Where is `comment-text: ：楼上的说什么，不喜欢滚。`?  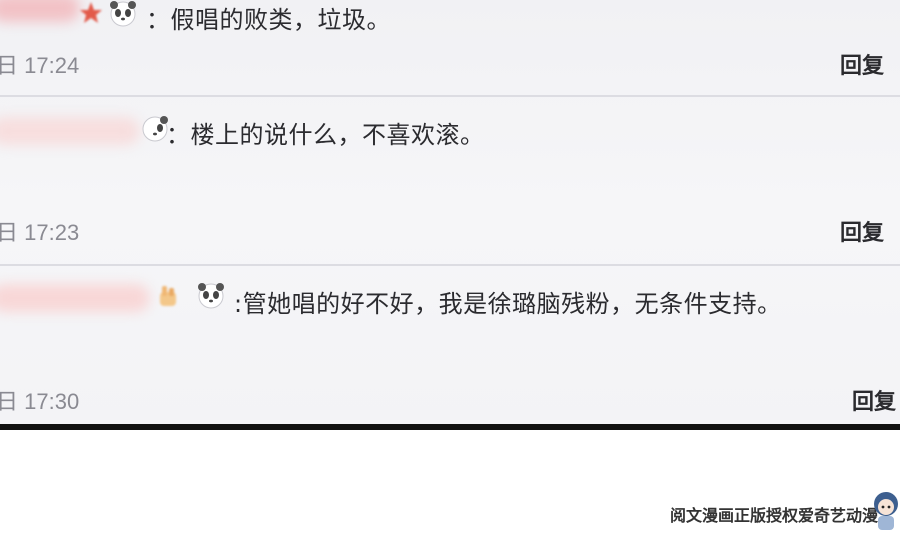 comment-text: ：楼上的说什么，不喜欢滚。 is located at coordinates (325, 135).